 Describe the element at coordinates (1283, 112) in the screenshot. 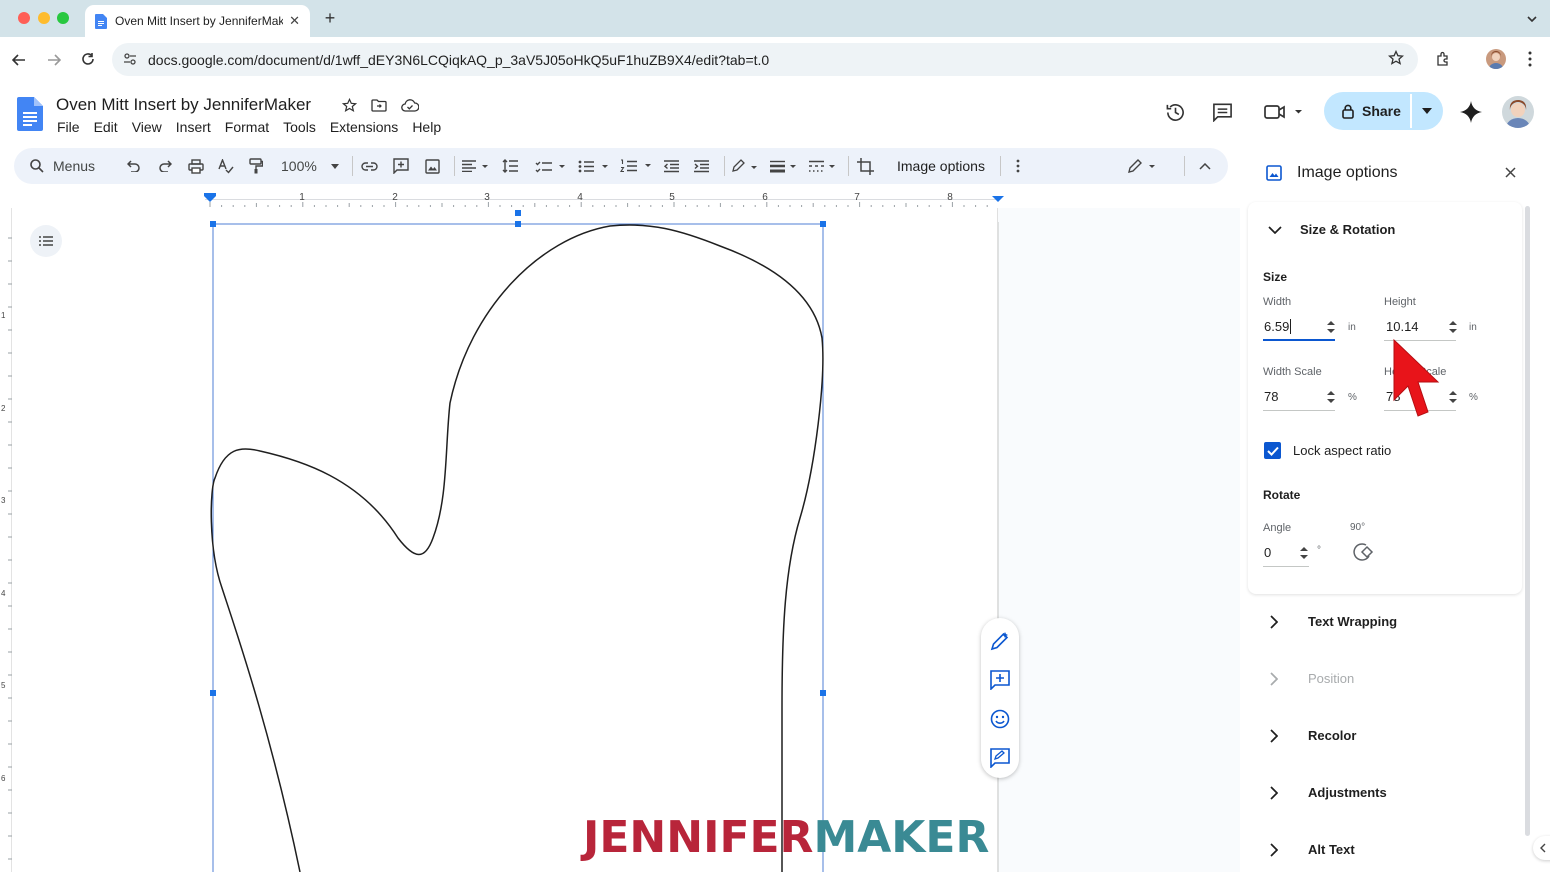

I see `meet-camera-icon` at that location.